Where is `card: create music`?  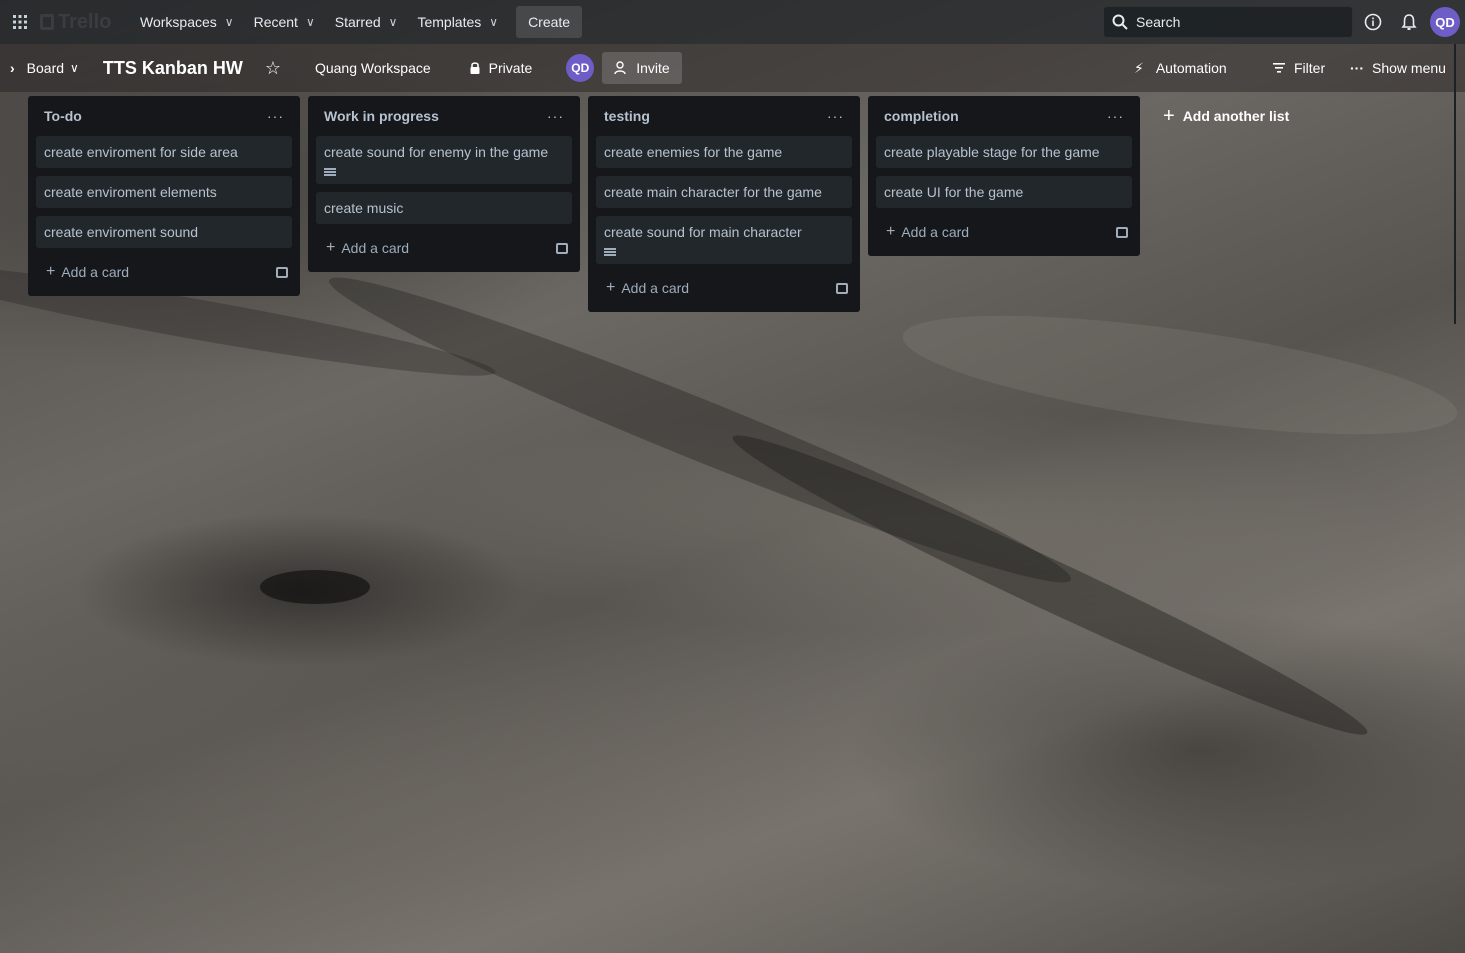 card: create music is located at coordinates (444, 208).